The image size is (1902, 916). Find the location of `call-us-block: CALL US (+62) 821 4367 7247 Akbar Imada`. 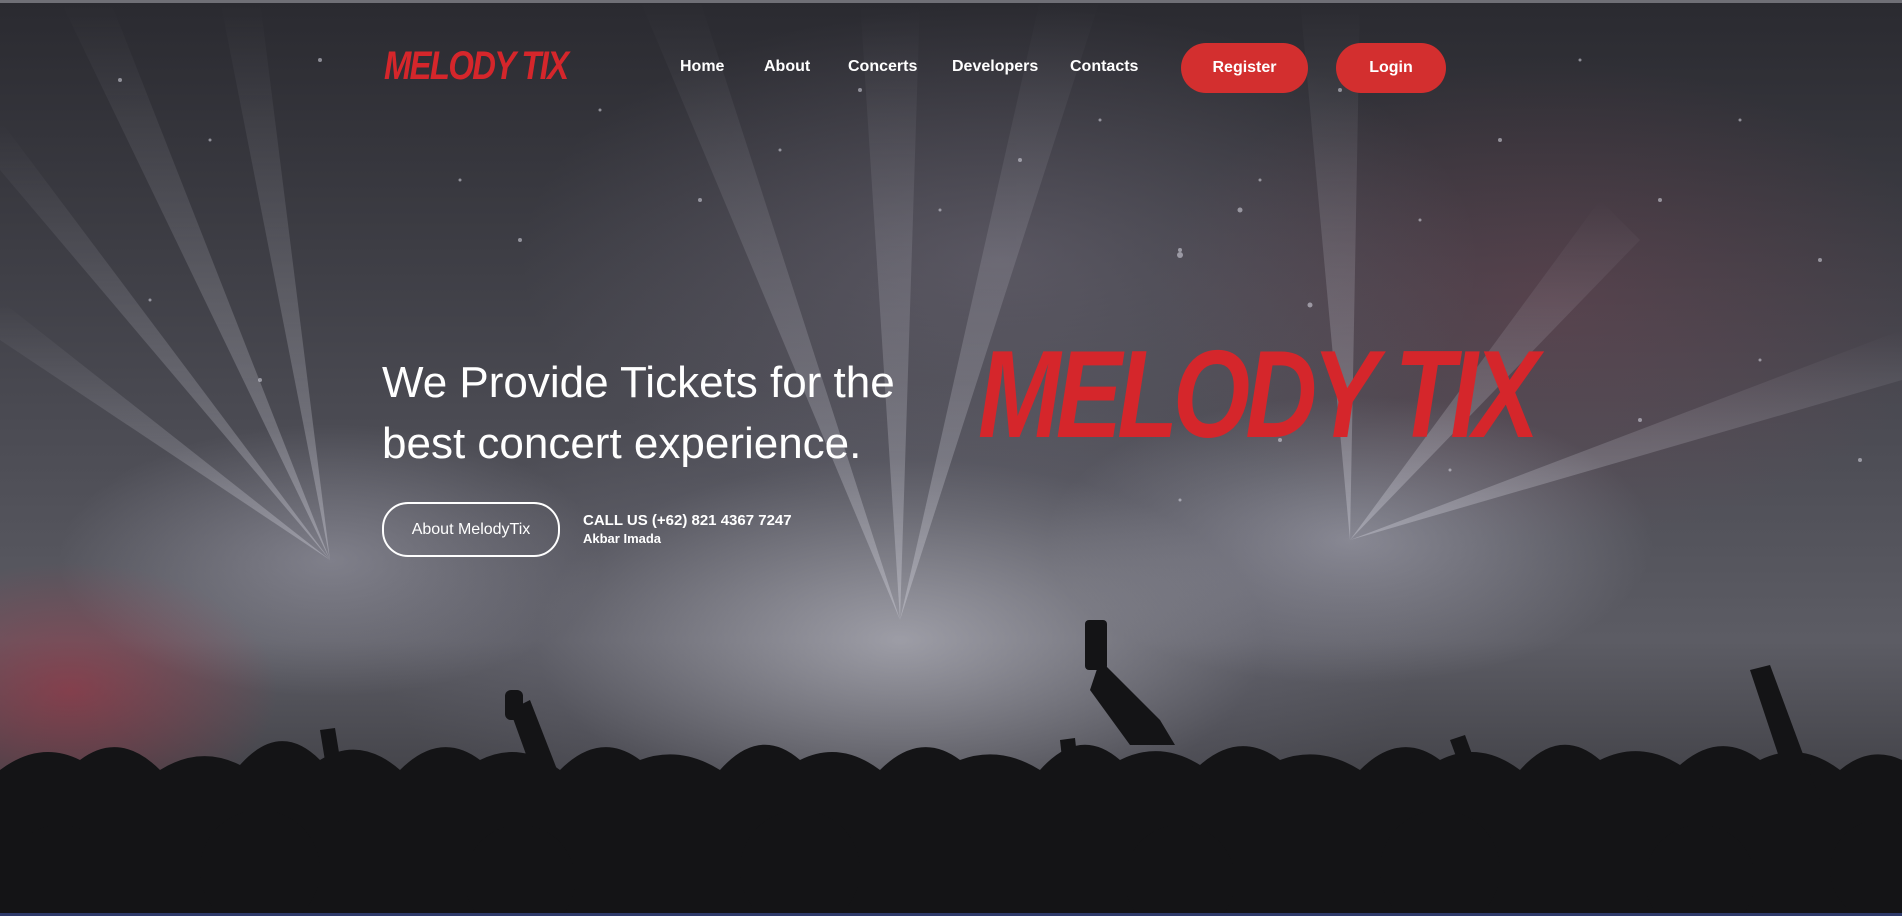

call-us-block: CALL US (+62) 821 4367 7247 Akbar Imada is located at coordinates (687, 529).